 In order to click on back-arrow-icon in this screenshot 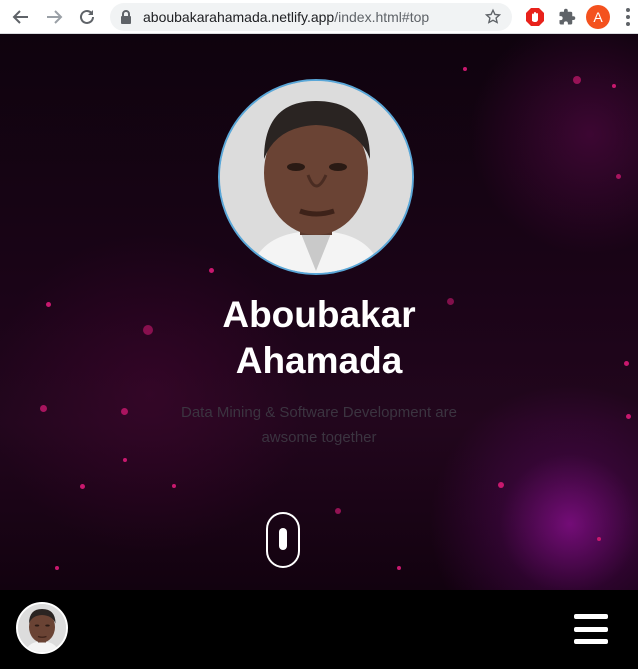, I will do `click(21, 17)`.